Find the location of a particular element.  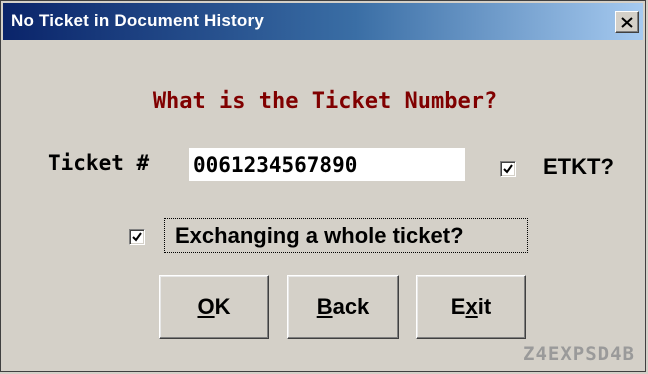

exit-mnemonic: x is located at coordinates (471, 306).